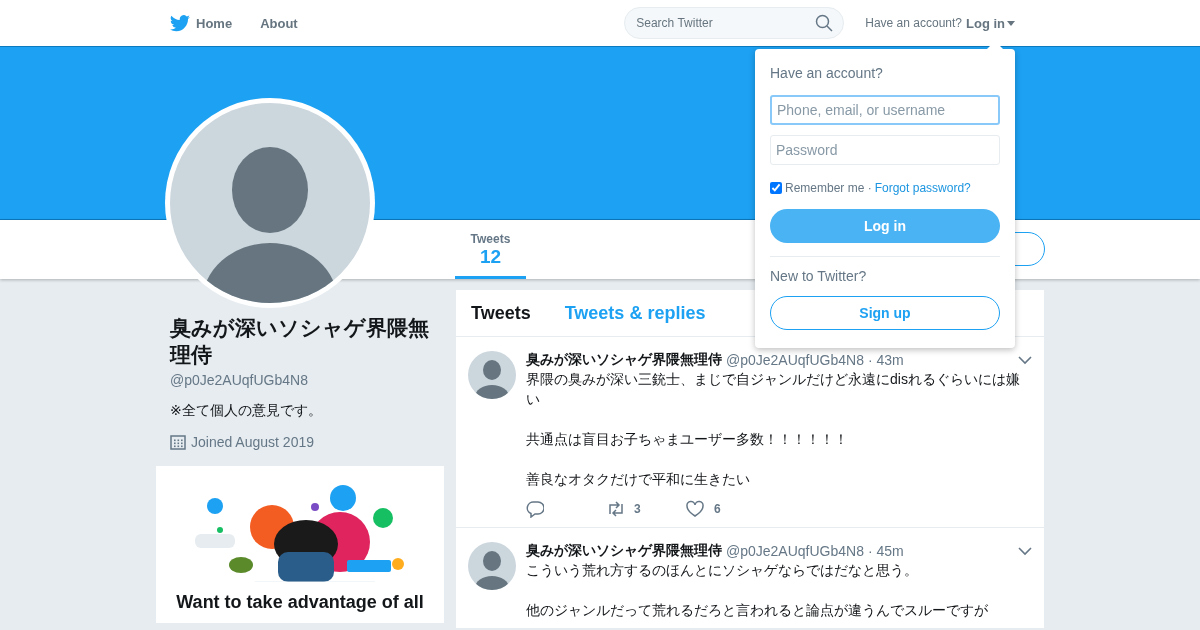  Describe the element at coordinates (201, 23) in the screenshot. I see `nav-link: Home` at that location.